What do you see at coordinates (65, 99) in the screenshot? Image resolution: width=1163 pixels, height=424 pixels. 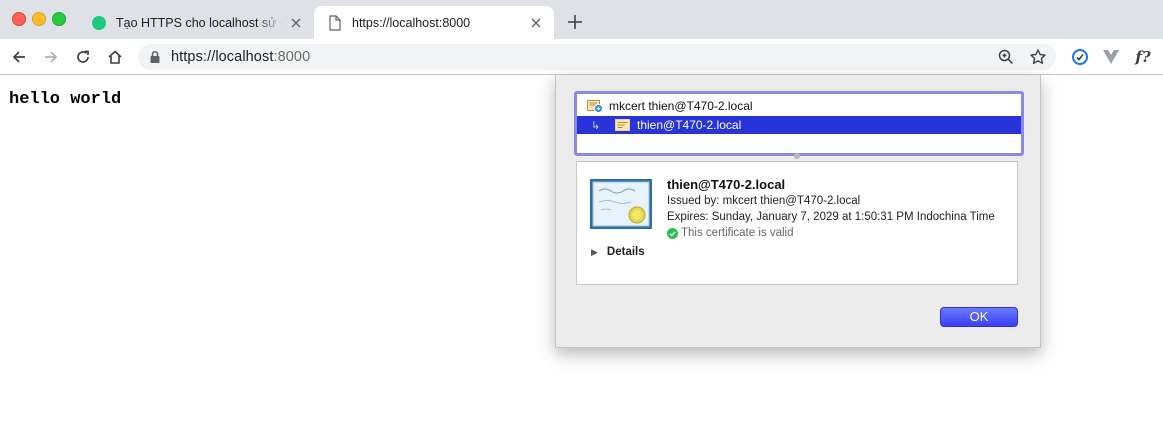 I see `page-body-text: hello world` at bounding box center [65, 99].